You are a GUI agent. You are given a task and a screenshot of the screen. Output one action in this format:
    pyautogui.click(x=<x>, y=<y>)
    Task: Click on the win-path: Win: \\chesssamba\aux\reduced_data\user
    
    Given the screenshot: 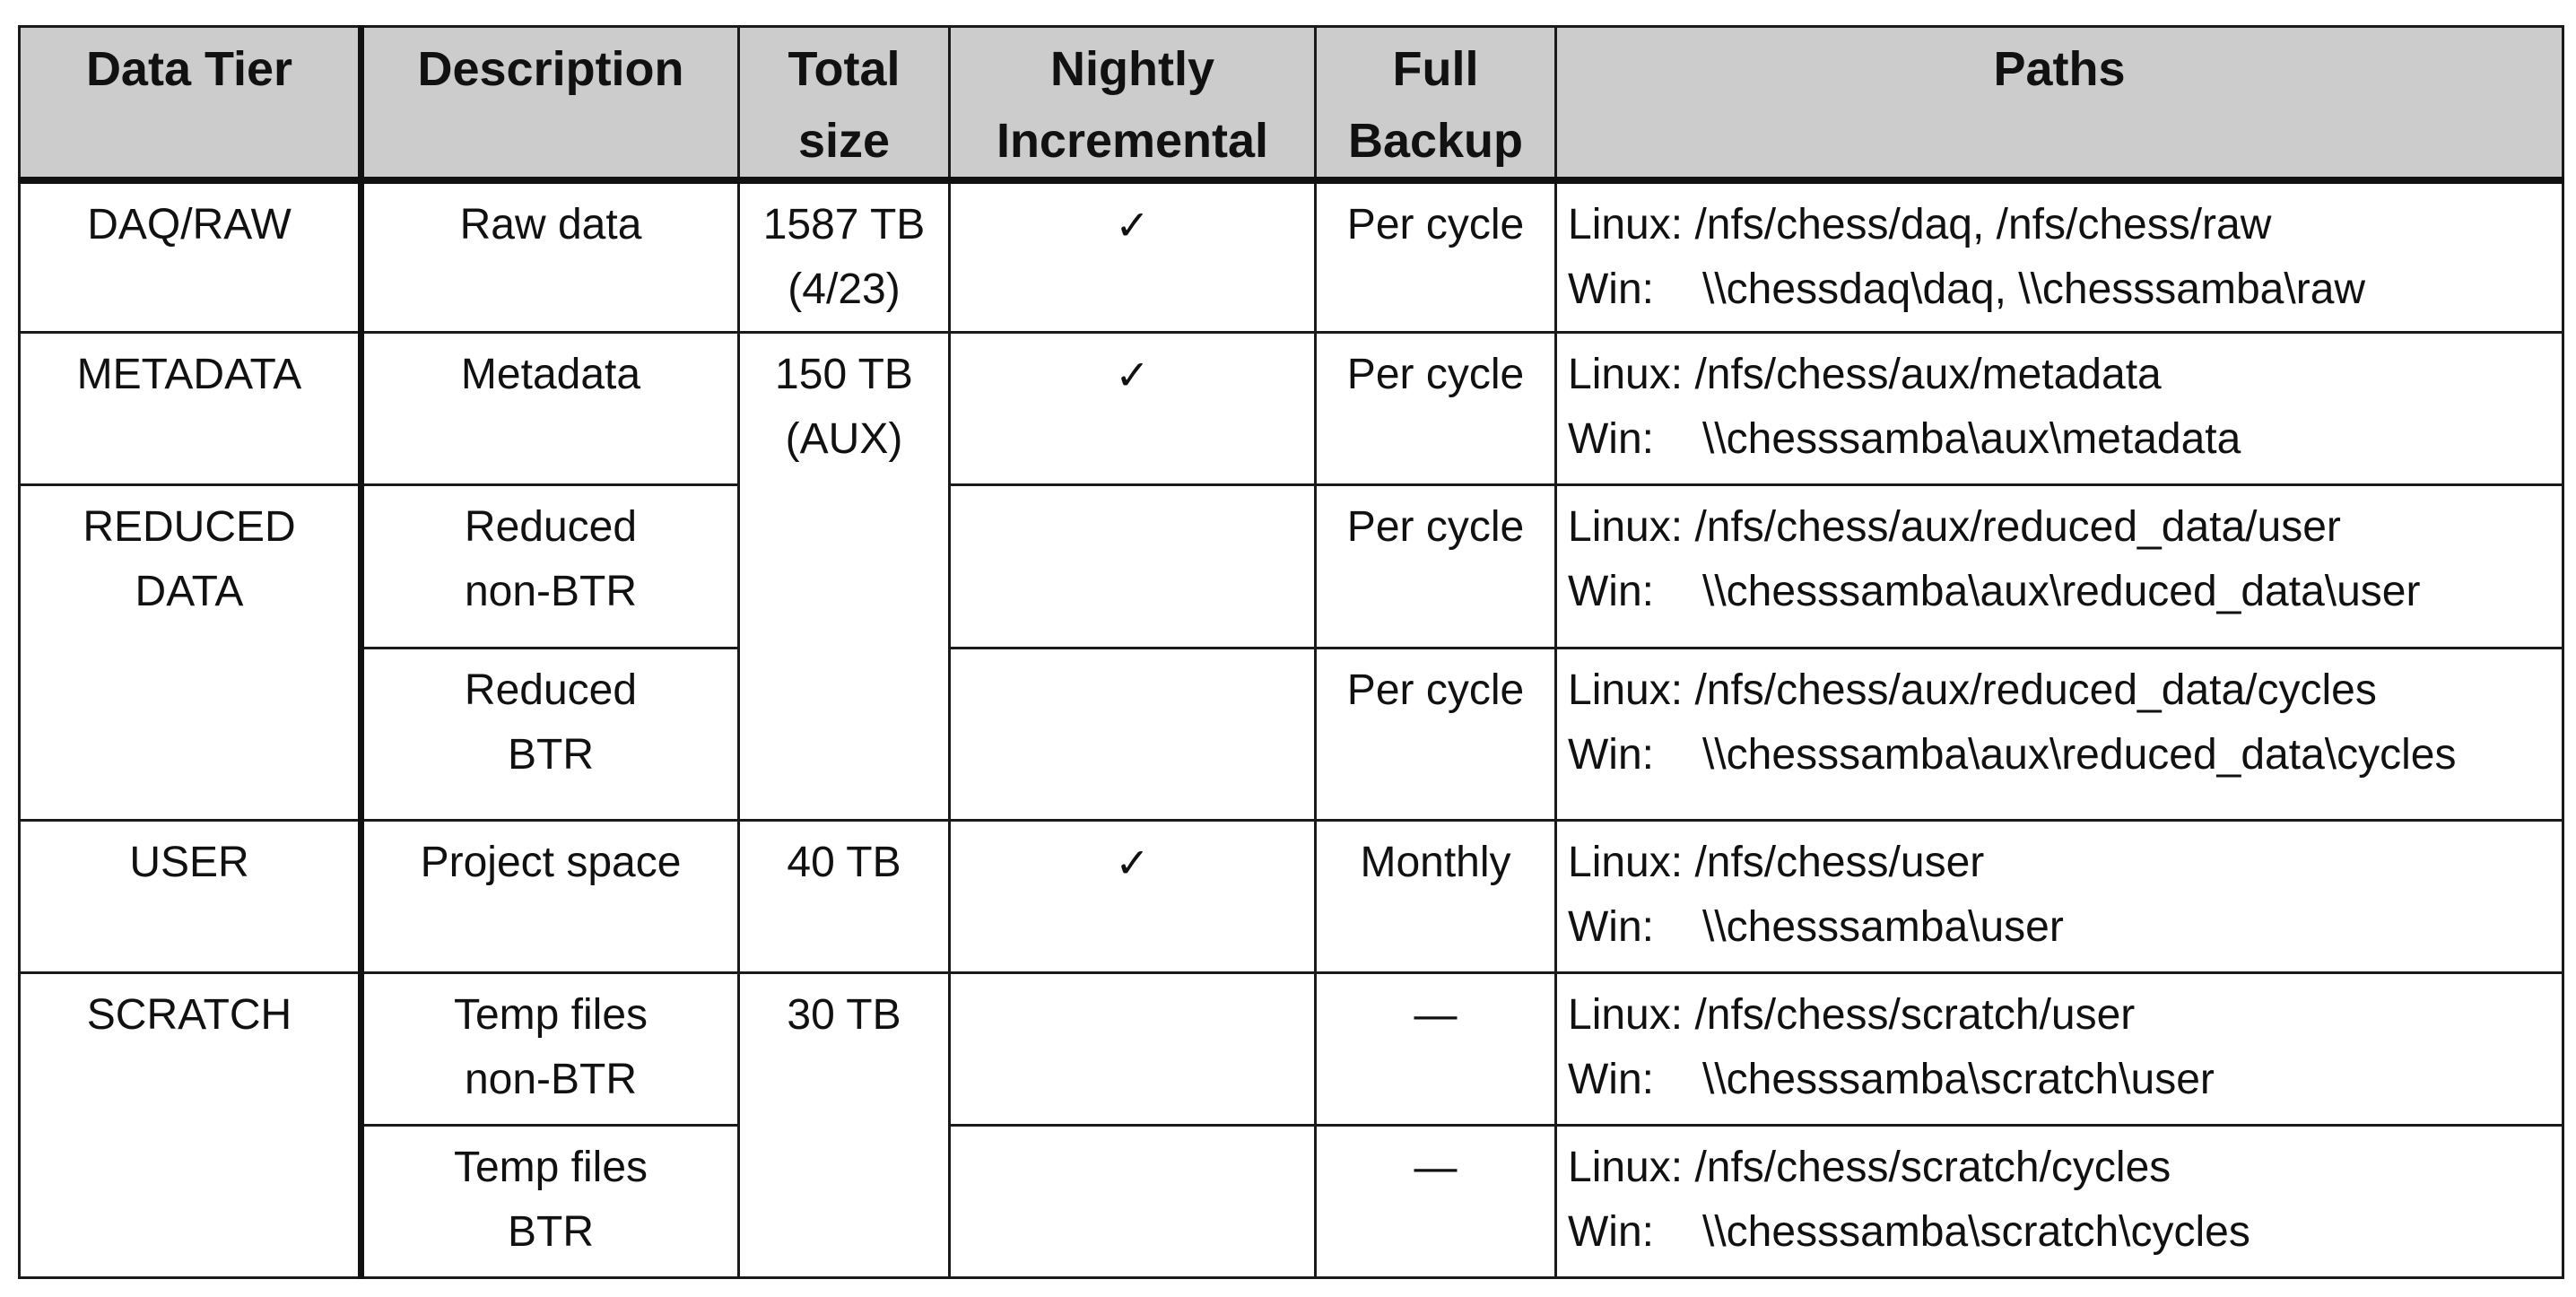 What is the action you would take?
    pyautogui.click(x=2059, y=592)
    